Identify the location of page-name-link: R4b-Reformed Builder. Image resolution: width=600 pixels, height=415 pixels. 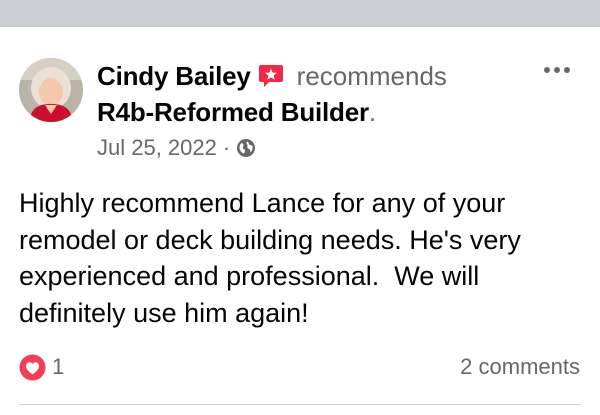
(233, 112).